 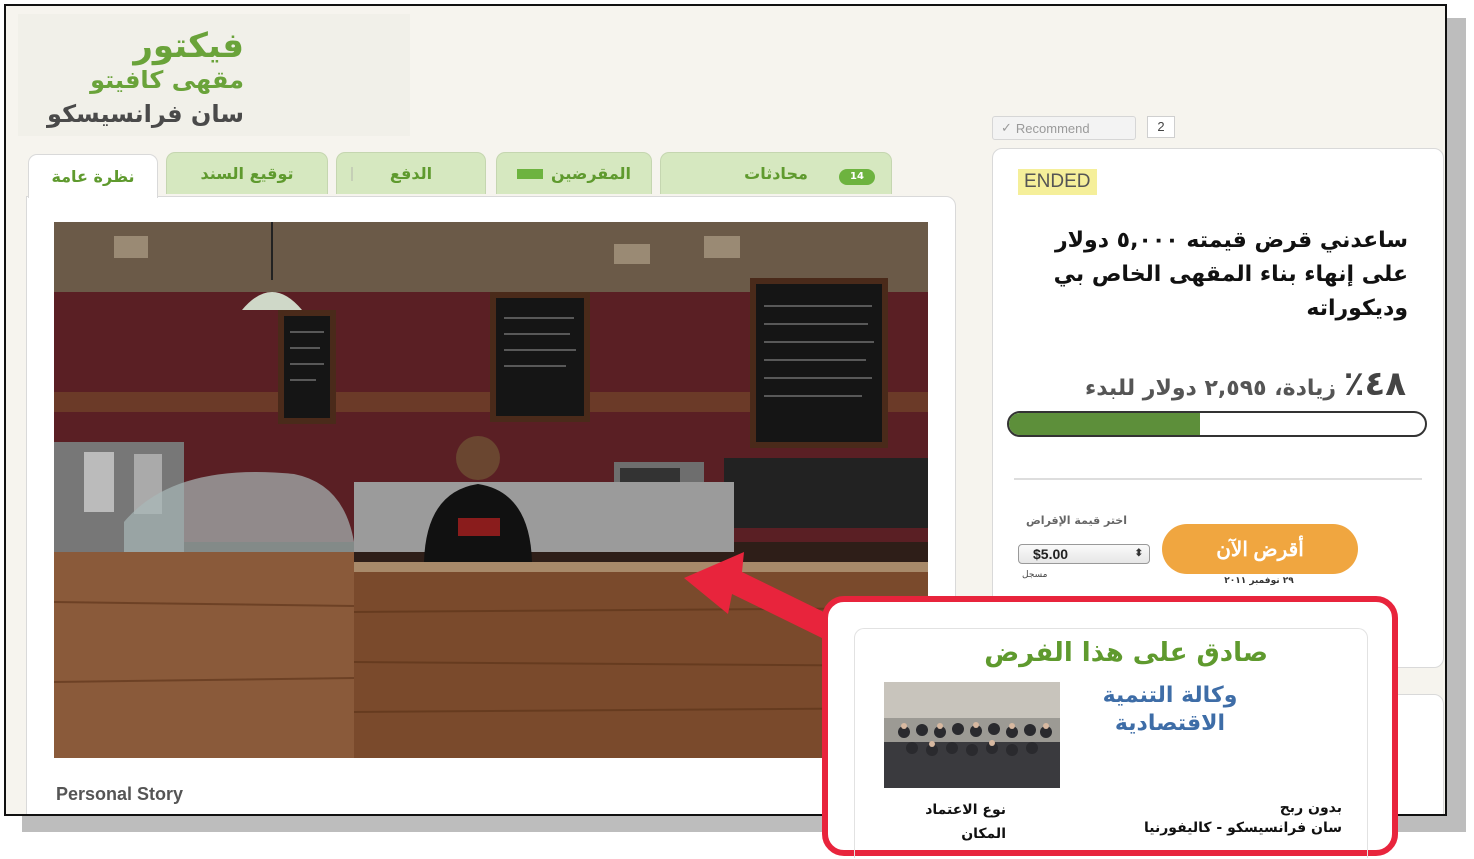 What do you see at coordinates (1170, 710) in the screenshot?
I see `endorser-name: وكالة التنمية الاقتصادية` at bounding box center [1170, 710].